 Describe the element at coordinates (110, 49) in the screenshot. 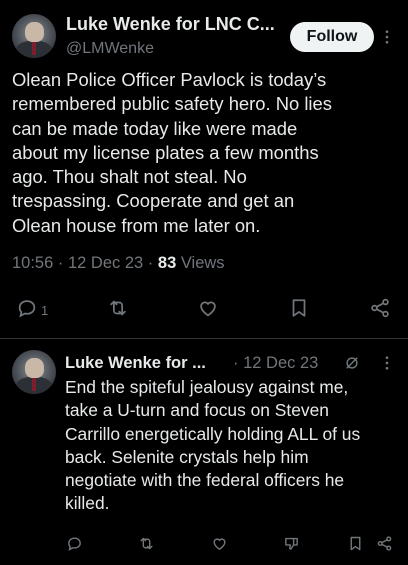

I see `author-handle: @LMWenke` at that location.